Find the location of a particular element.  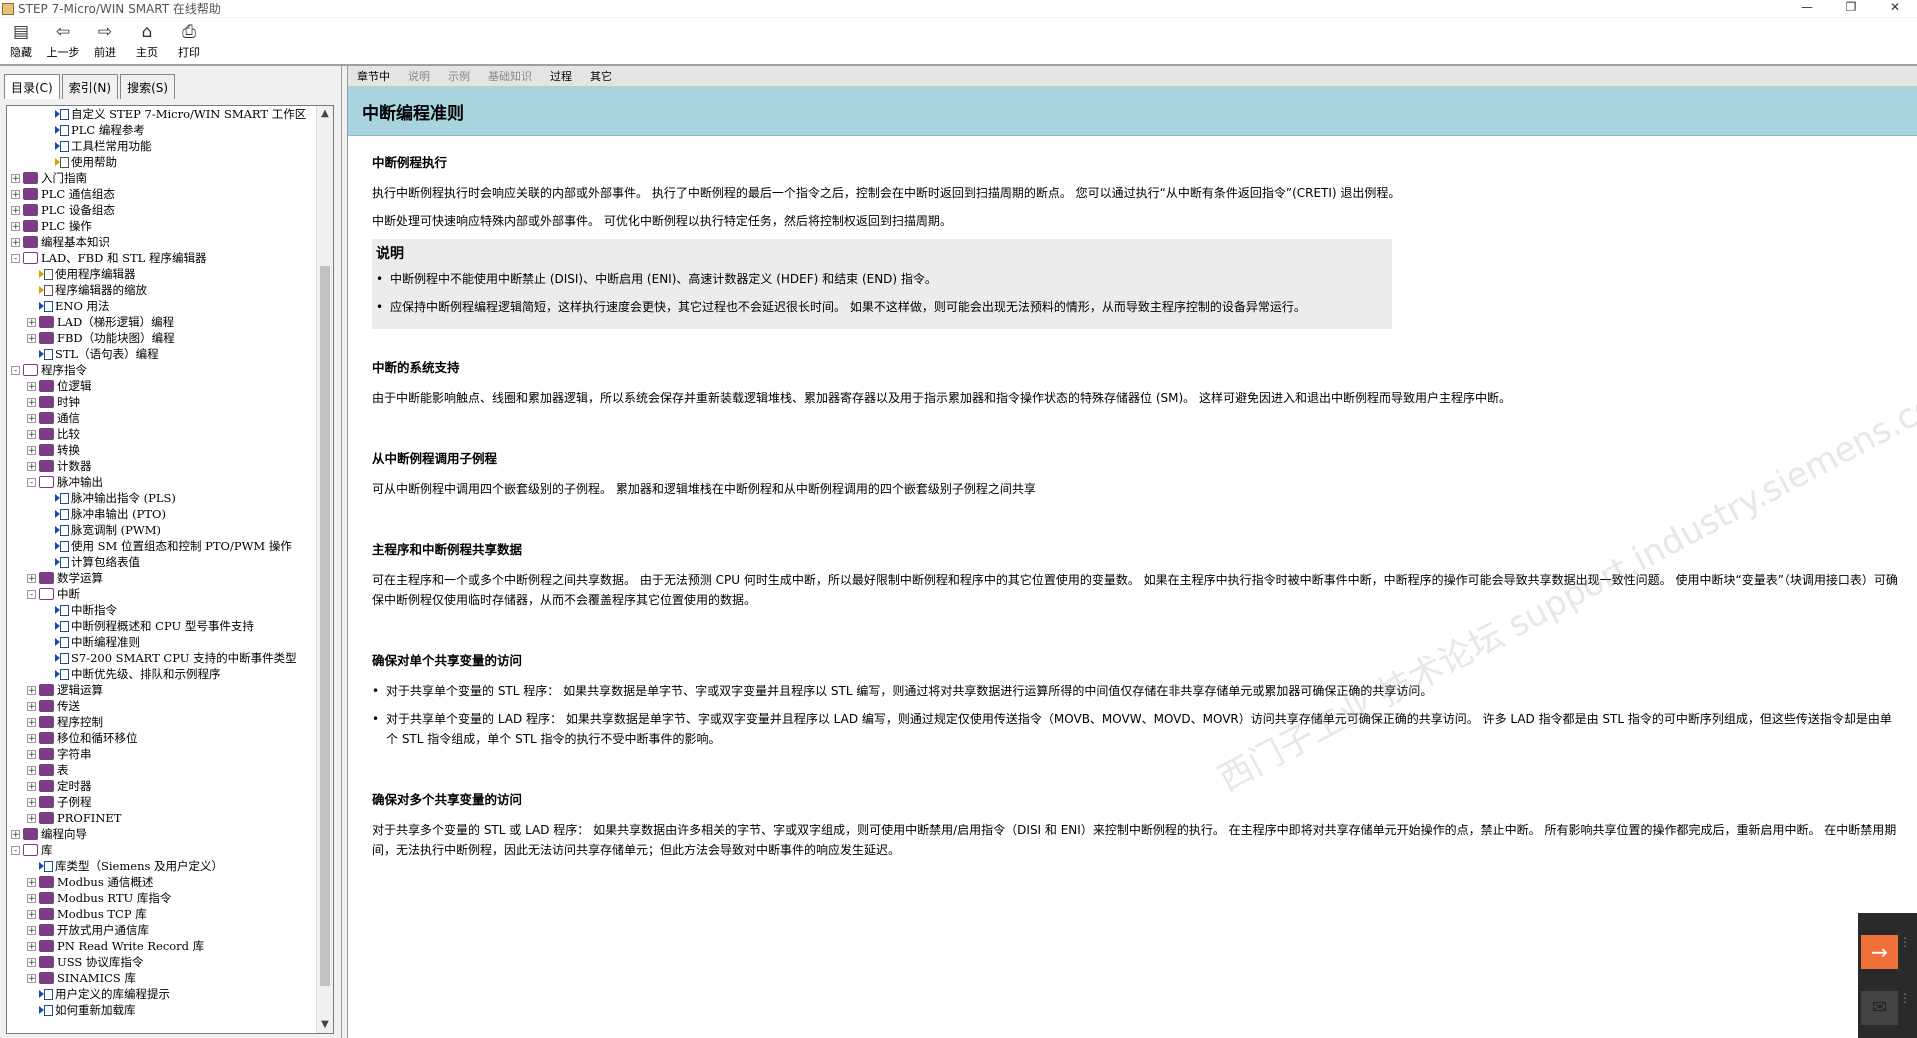

tree-item: + PROFINET is located at coordinates (162, 818).